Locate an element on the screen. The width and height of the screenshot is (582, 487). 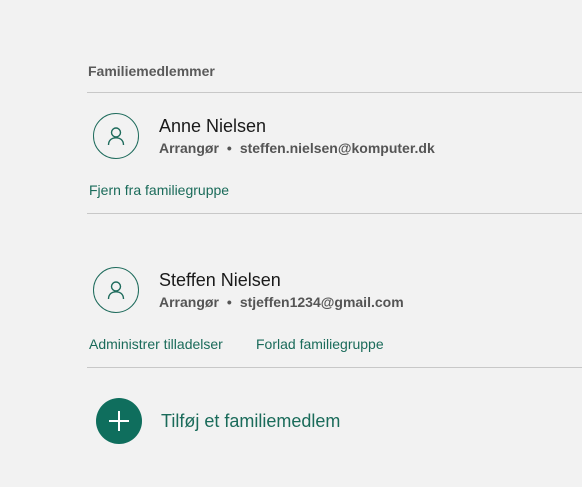
member-meta: Arrangør • steffen.nielsen@komputer.dk is located at coordinates (297, 148).